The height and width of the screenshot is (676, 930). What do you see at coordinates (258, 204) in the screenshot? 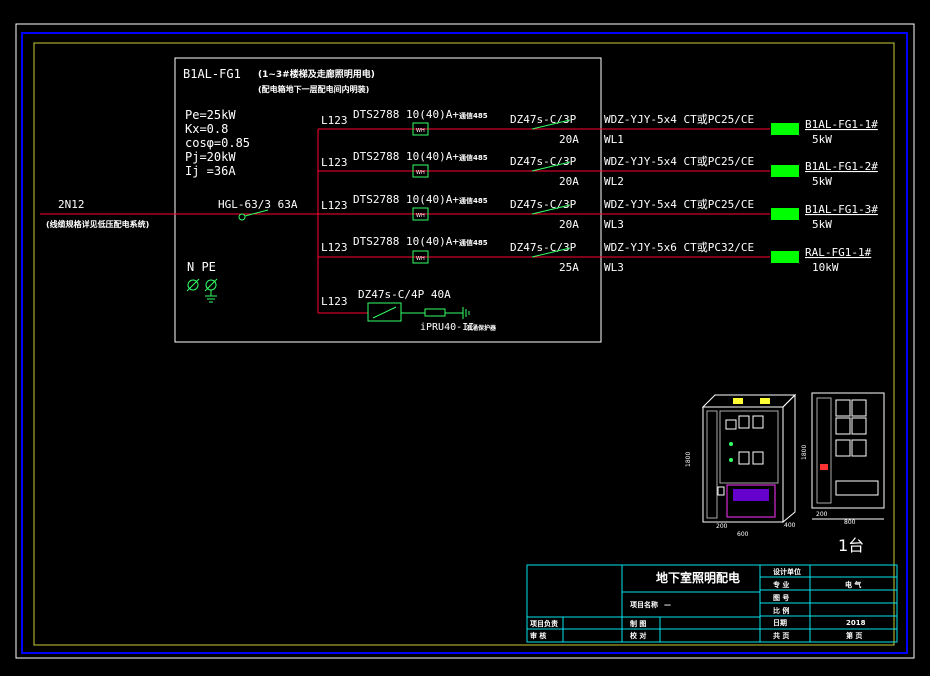
I see `main-switch-label: HGL-63/3 63A` at bounding box center [258, 204].